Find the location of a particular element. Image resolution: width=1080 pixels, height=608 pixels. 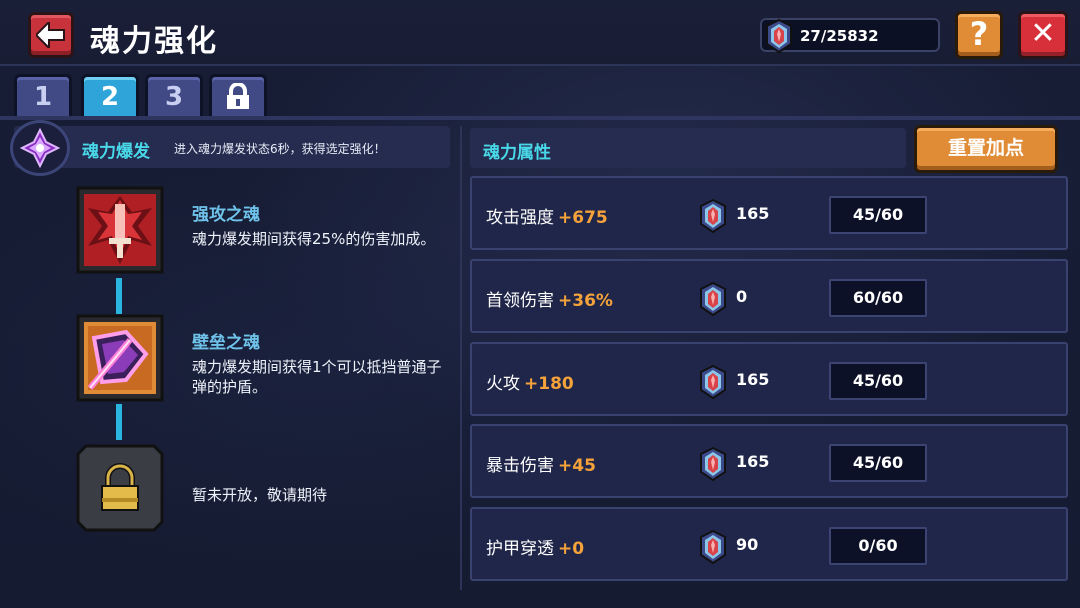

shield-soul-icon is located at coordinates (120, 358).